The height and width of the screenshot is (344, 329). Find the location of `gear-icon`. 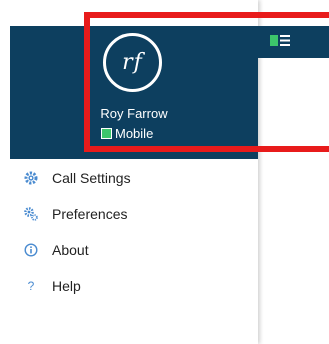

gear-icon is located at coordinates (31, 178).